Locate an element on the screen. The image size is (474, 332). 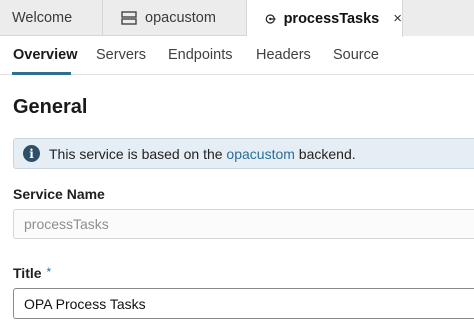
tab-servers: Servers is located at coordinates (121, 55).